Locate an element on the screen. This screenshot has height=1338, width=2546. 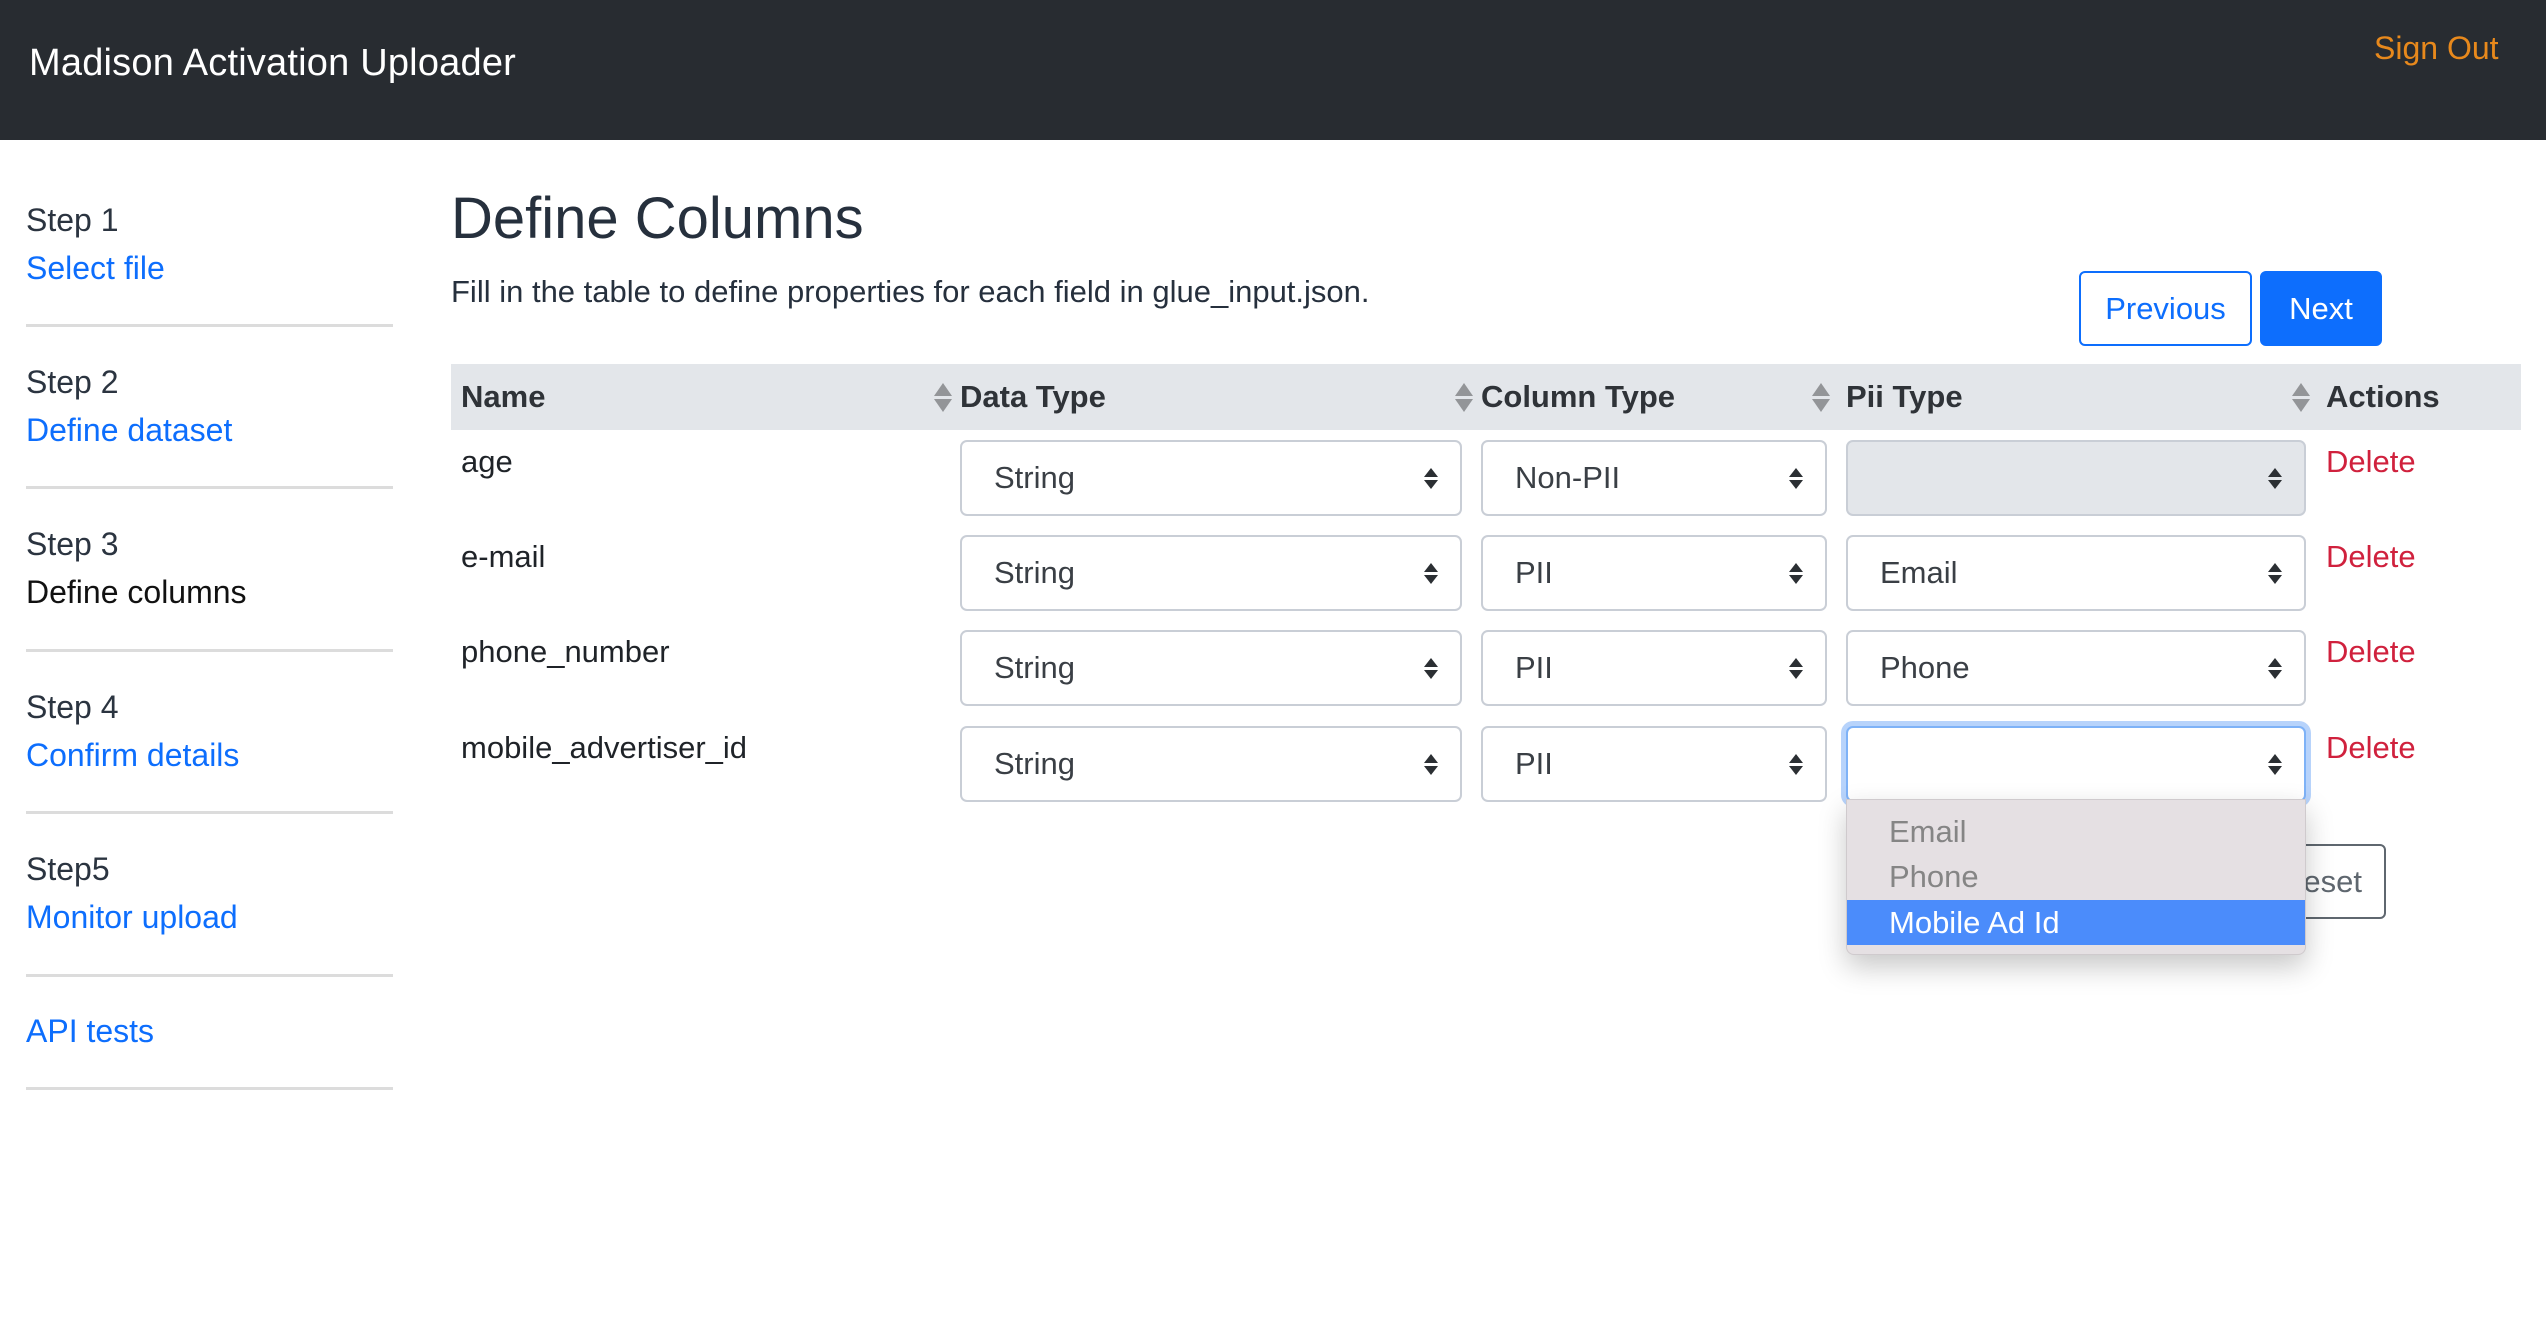
field-name: e-mail is located at coordinates (503, 556).